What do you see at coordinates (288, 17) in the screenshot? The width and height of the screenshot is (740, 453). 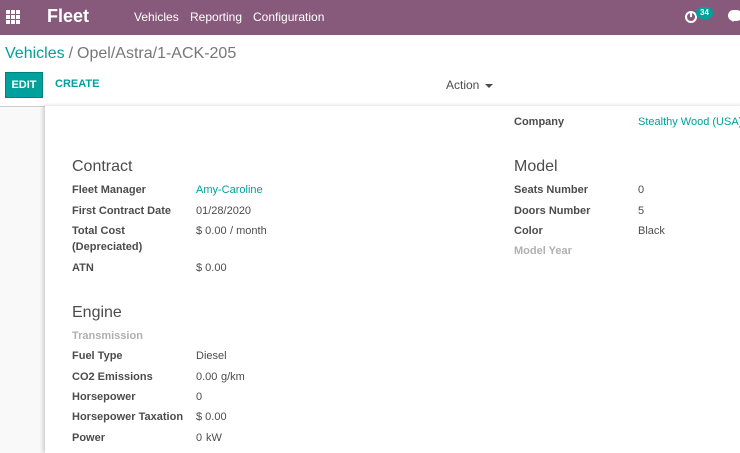 I see `menu-configuration: Configuration` at bounding box center [288, 17].